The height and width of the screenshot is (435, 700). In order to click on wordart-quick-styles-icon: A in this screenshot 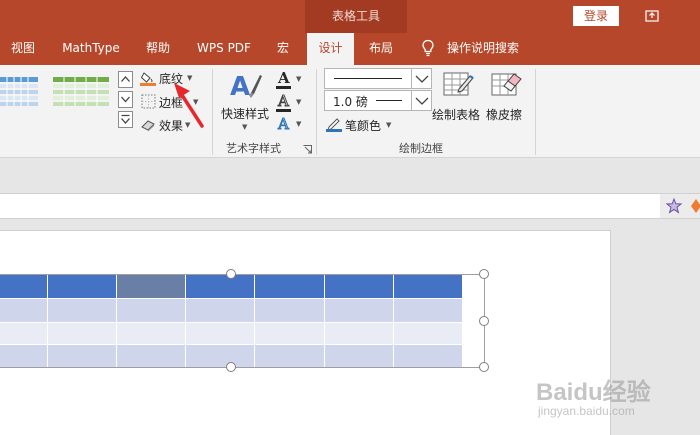, I will do `click(246, 87)`.